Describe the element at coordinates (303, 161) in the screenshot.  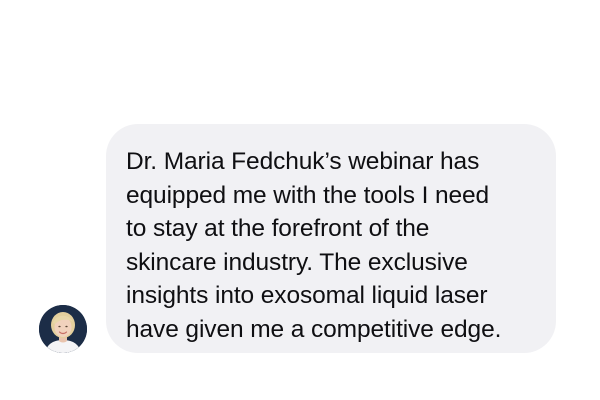
I see `message-line: Dr. Maria Fedchuk’s webinar has` at that location.